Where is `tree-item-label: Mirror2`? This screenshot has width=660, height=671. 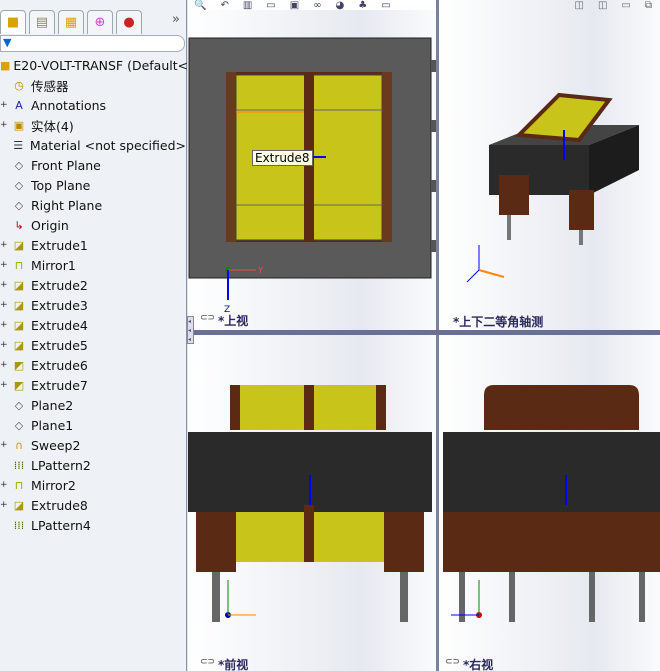
tree-item-label: Mirror2 is located at coordinates (53, 485).